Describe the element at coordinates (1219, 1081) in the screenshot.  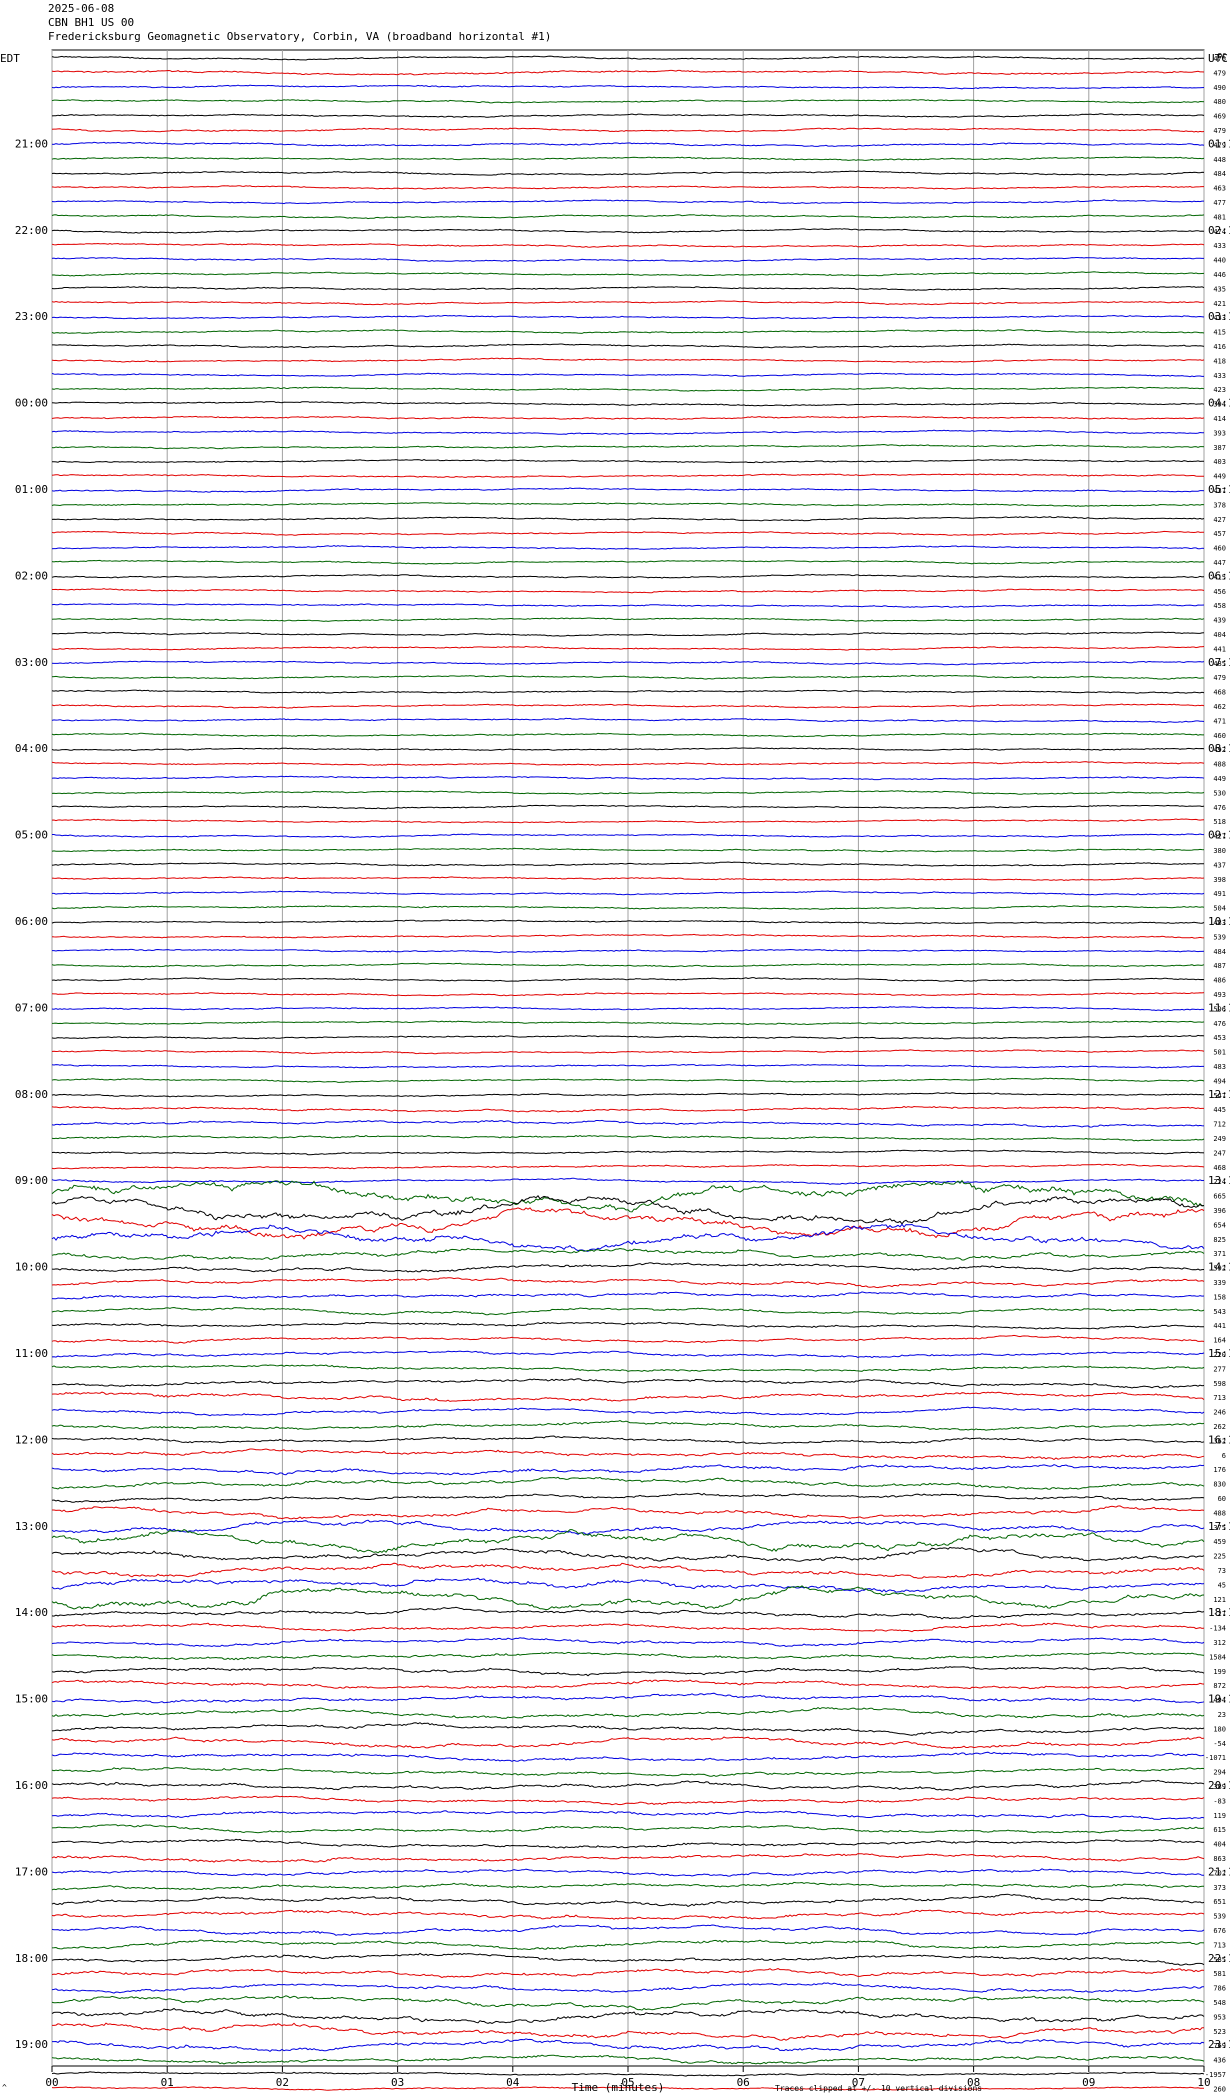
I see `dc-offset-label: 494` at that location.